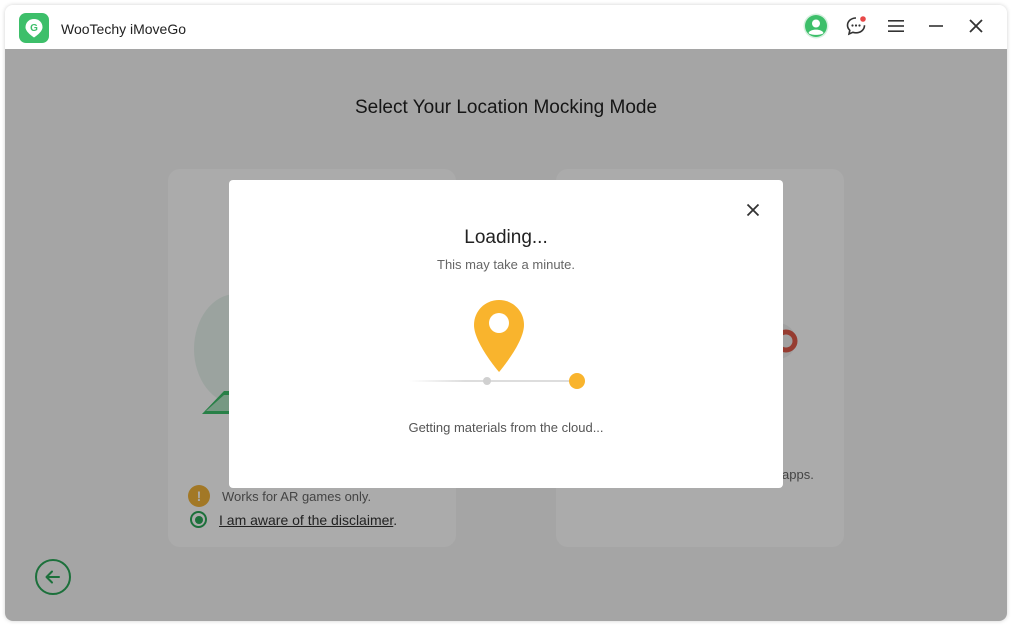  I want to click on app-logo-icon: G, so click(34, 28).